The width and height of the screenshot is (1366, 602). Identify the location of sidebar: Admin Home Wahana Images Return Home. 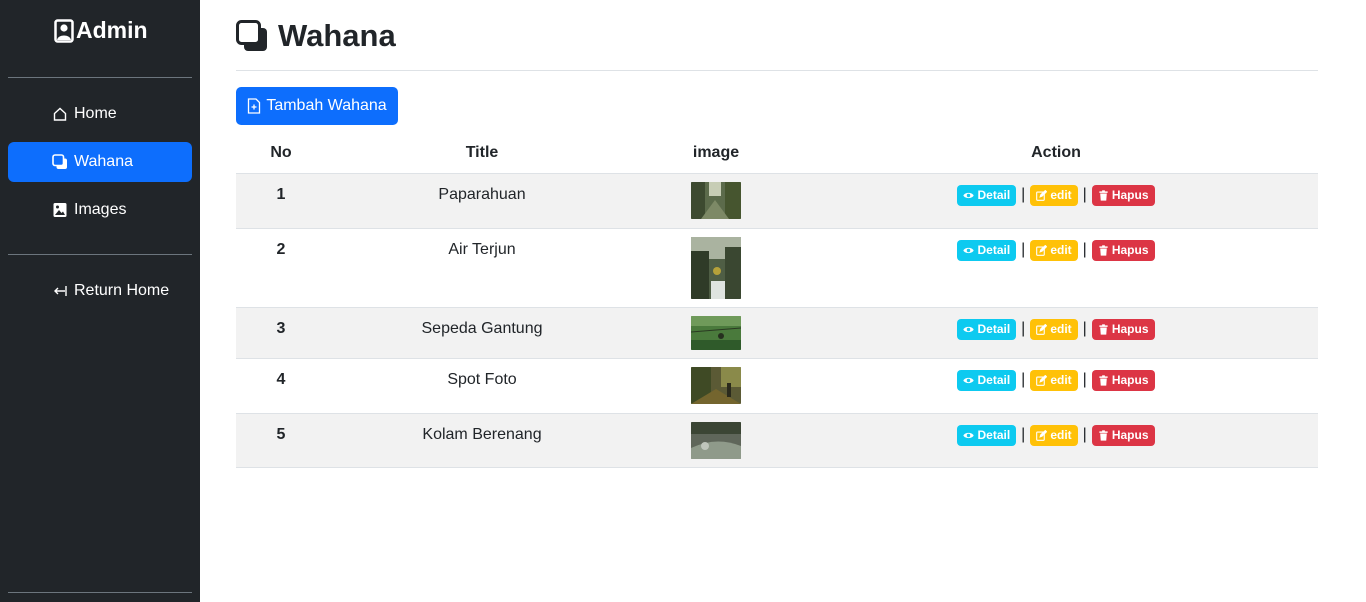
(100, 301).